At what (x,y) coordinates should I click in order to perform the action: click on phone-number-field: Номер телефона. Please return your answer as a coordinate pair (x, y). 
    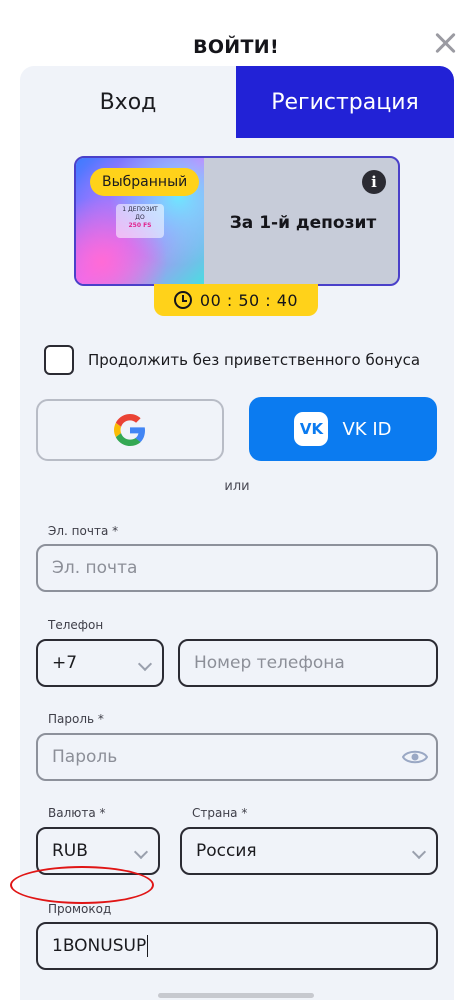
    Looking at the image, I should click on (308, 663).